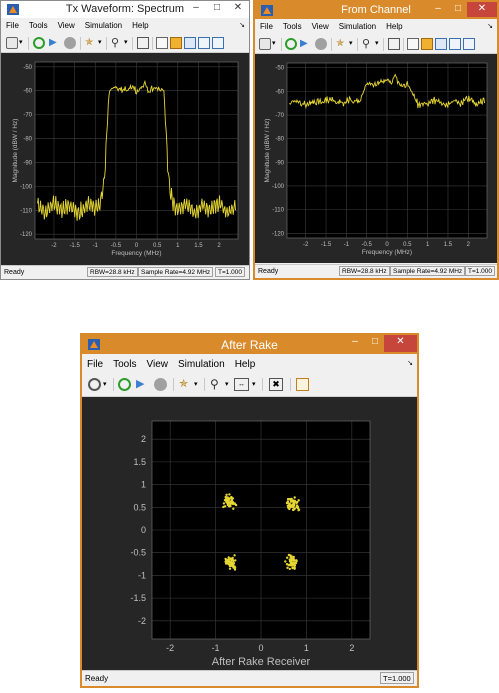 This screenshot has height=693, width=499. I want to click on x-tick-label: 1.5, so click(198, 246).